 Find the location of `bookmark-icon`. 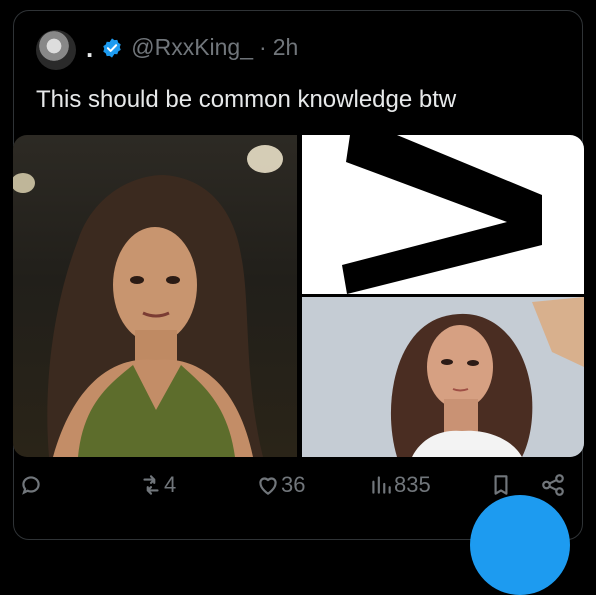

bookmark-icon is located at coordinates (501, 485).